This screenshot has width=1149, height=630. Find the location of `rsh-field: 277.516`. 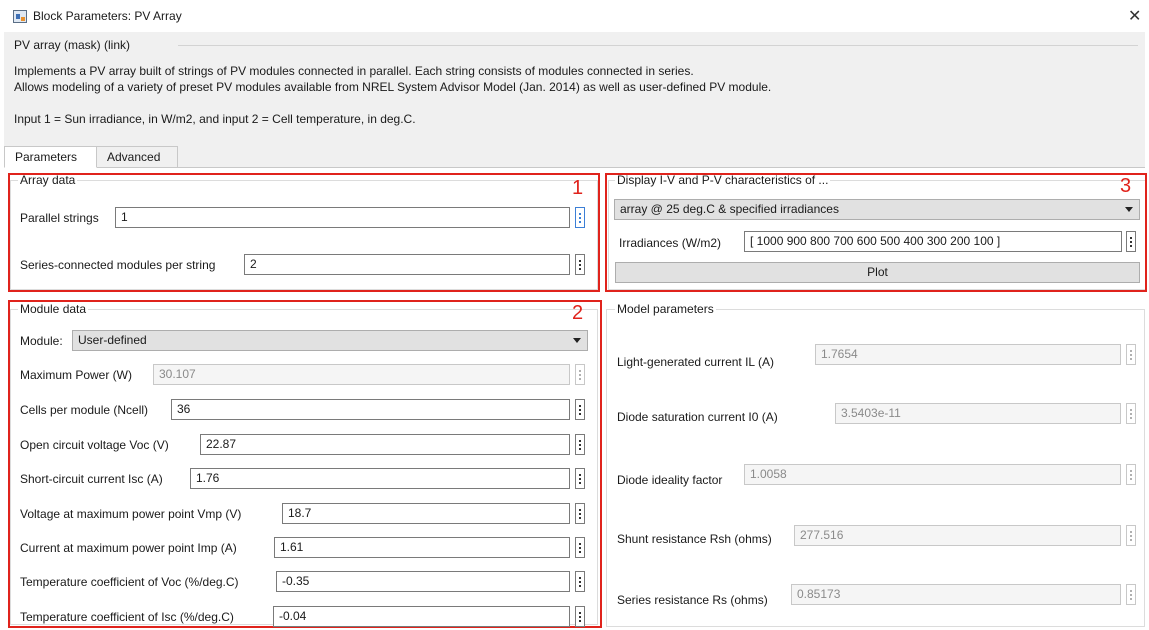

rsh-field: 277.516 is located at coordinates (957, 535).